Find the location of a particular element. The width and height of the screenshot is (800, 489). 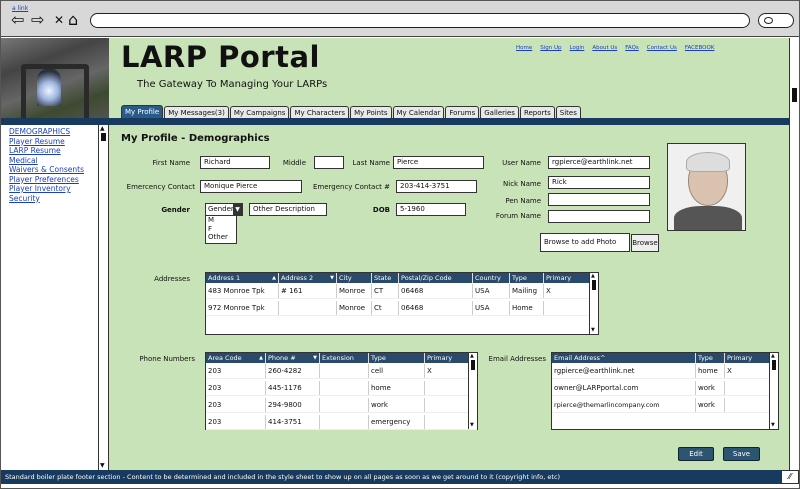

forum-name-field is located at coordinates (599, 216).